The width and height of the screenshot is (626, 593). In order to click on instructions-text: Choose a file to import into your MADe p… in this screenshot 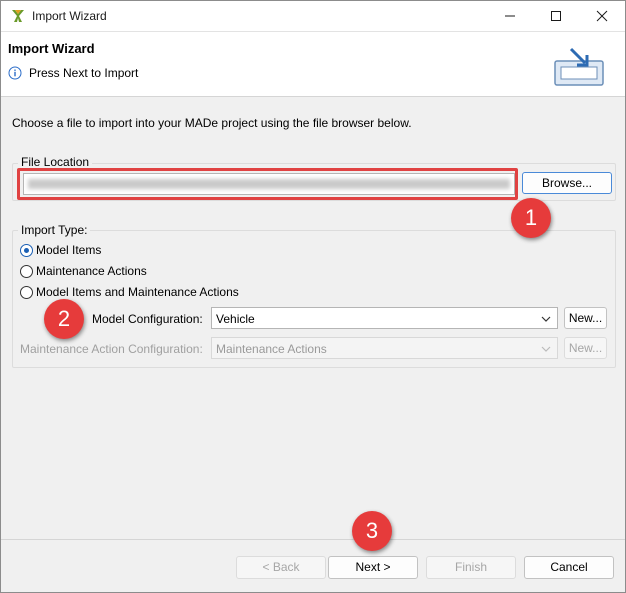, I will do `click(212, 123)`.